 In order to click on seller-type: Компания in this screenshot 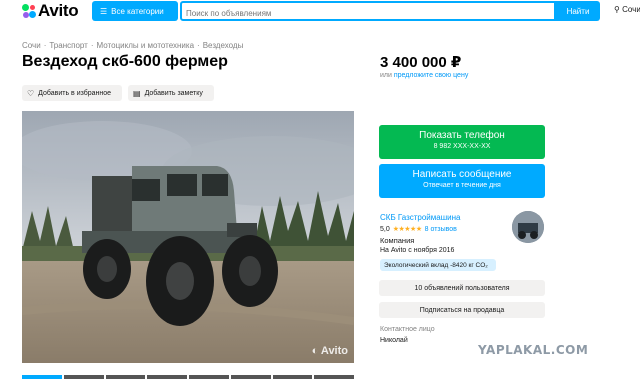, I will do `click(397, 240)`.